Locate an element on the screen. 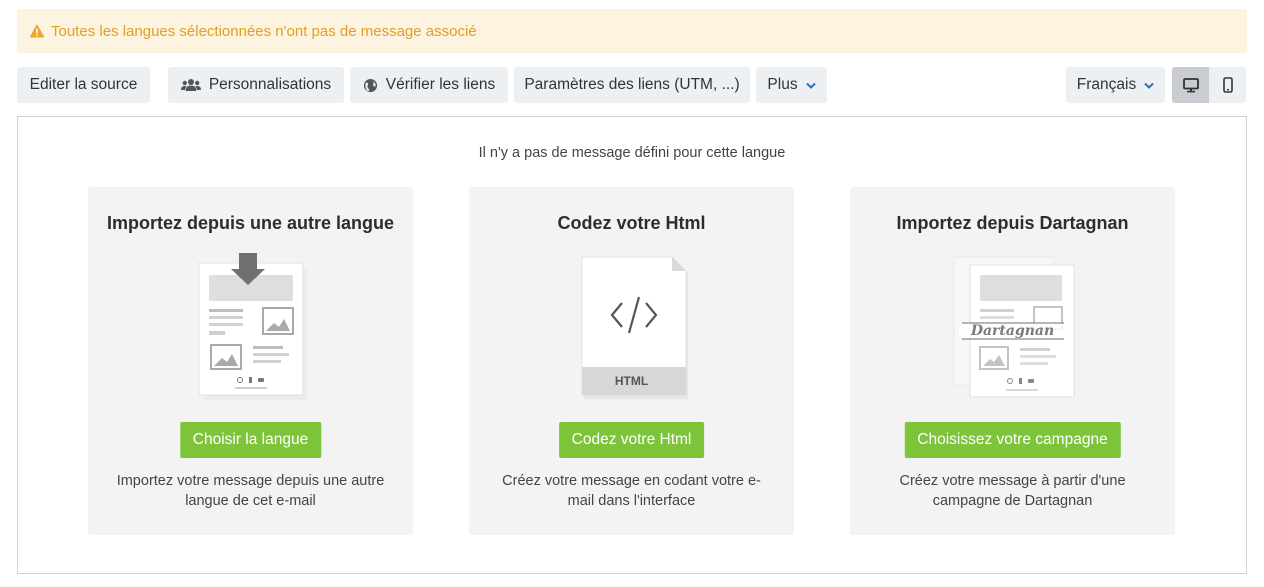 This screenshot has height=587, width=1264. link-params-label: Paramètres des liens (UTM, ...) is located at coordinates (632, 84).